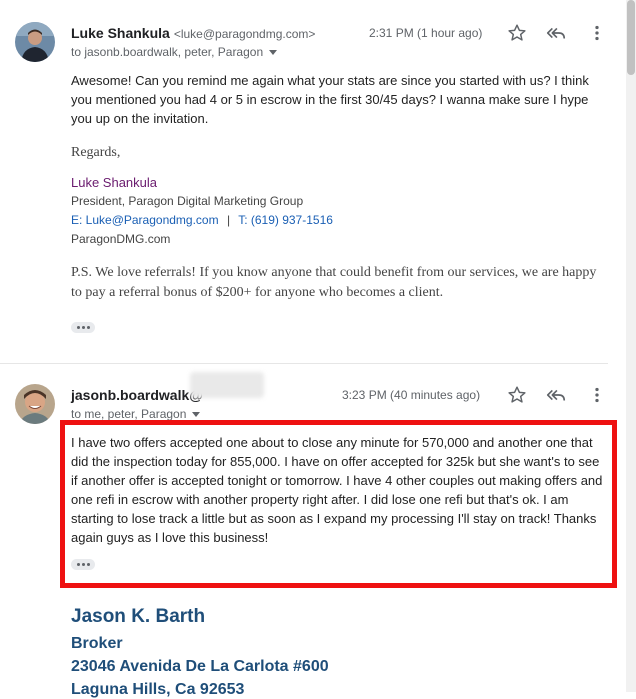  Describe the element at coordinates (304, 363) in the screenshot. I see `message-divider` at that location.